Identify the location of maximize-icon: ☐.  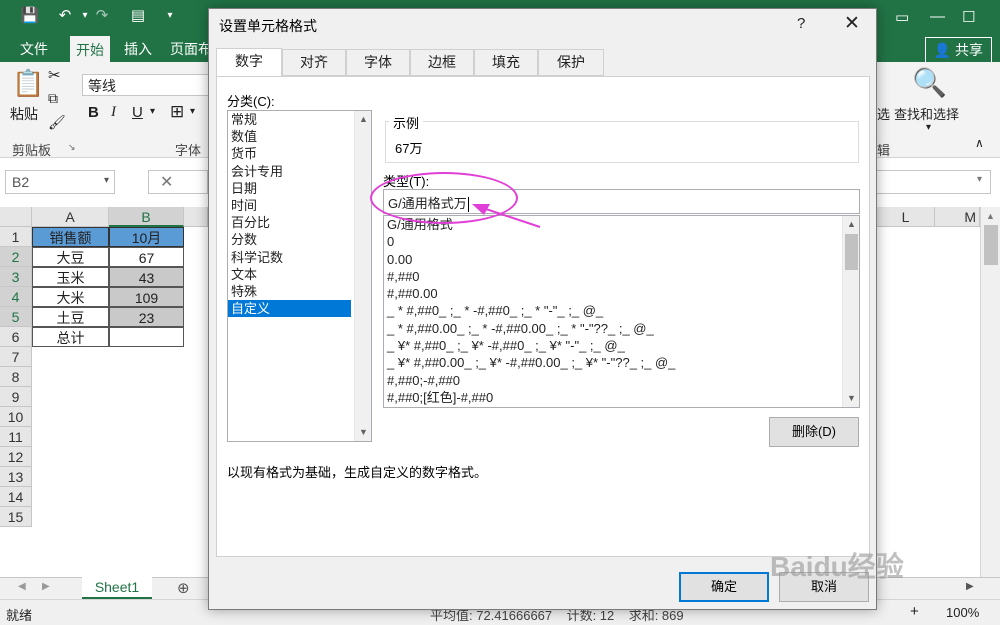
(968, 17).